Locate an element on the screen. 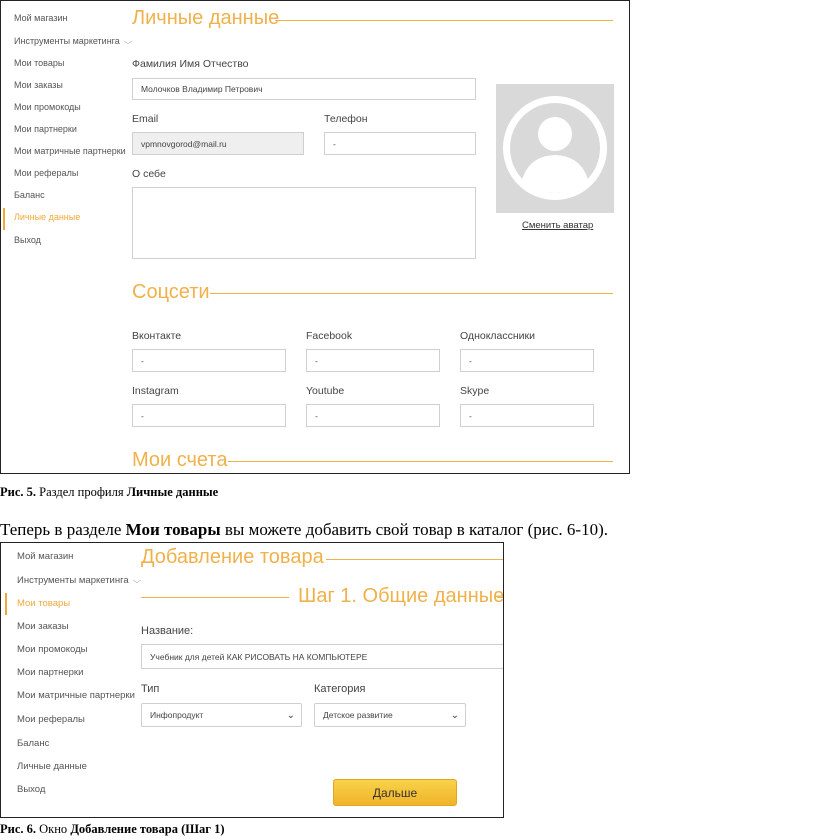  caption-number: Рис. 5. is located at coordinates (18, 492).